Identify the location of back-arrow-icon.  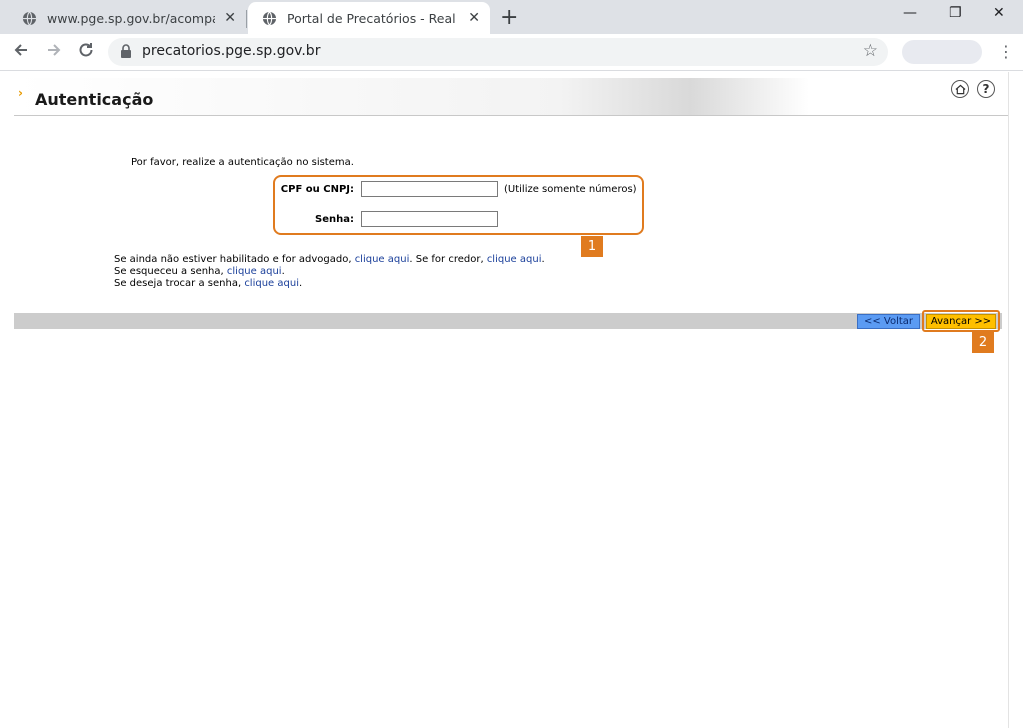
(21, 50).